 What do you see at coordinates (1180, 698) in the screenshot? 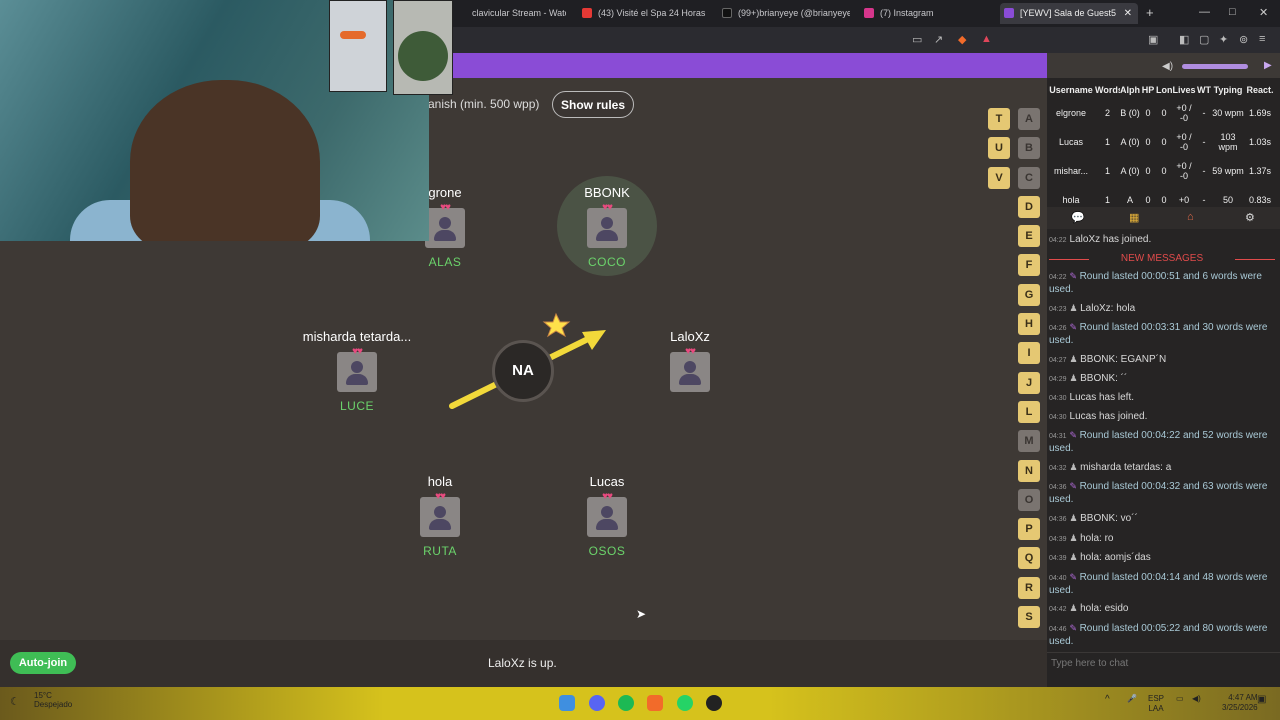
I see `network-icon: ▭` at bounding box center [1180, 698].